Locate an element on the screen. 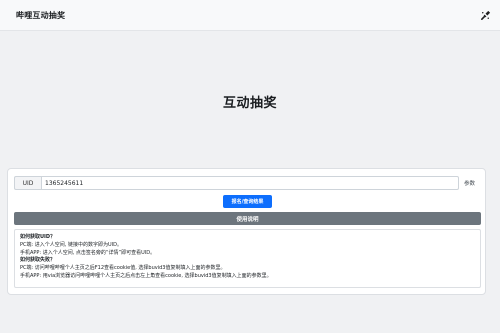  submit-button: 报名/查询结果 is located at coordinates (247, 201).